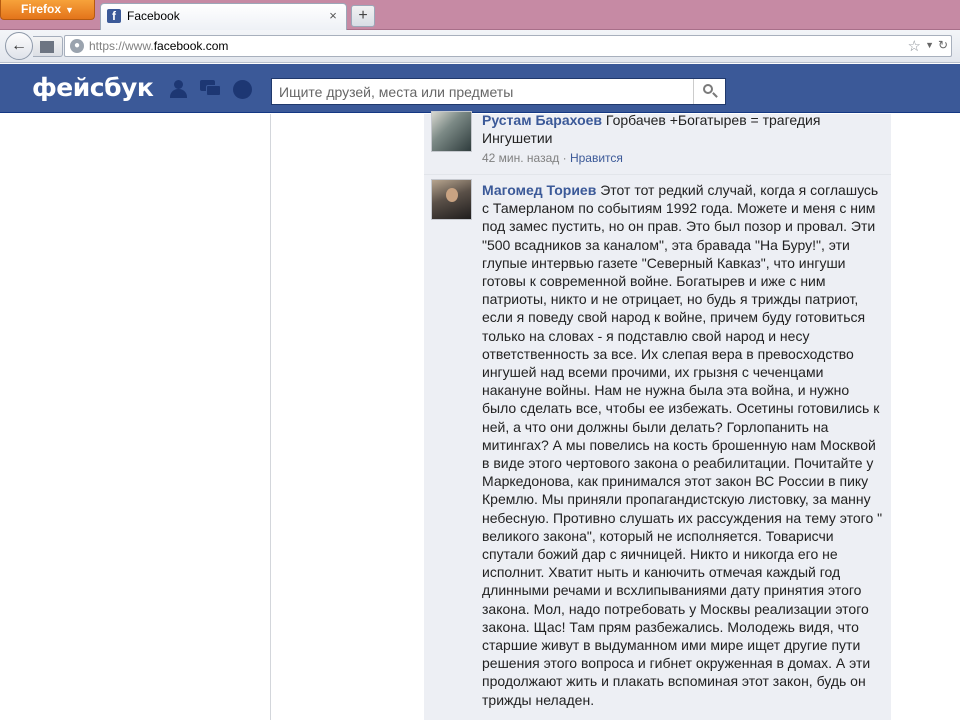 The width and height of the screenshot is (960, 720). I want to click on tab-title: Facebook, so click(153, 16).